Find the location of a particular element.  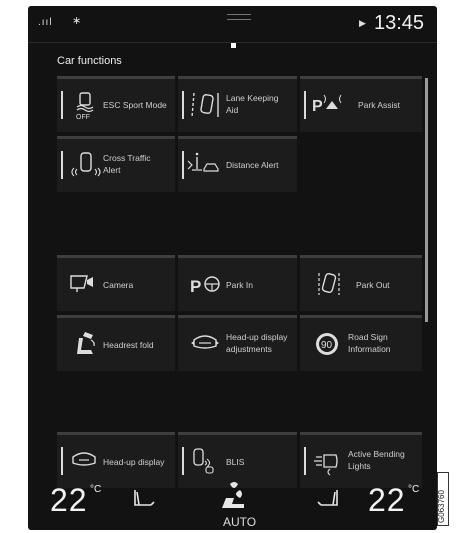

park-out-icon is located at coordinates (329, 283).